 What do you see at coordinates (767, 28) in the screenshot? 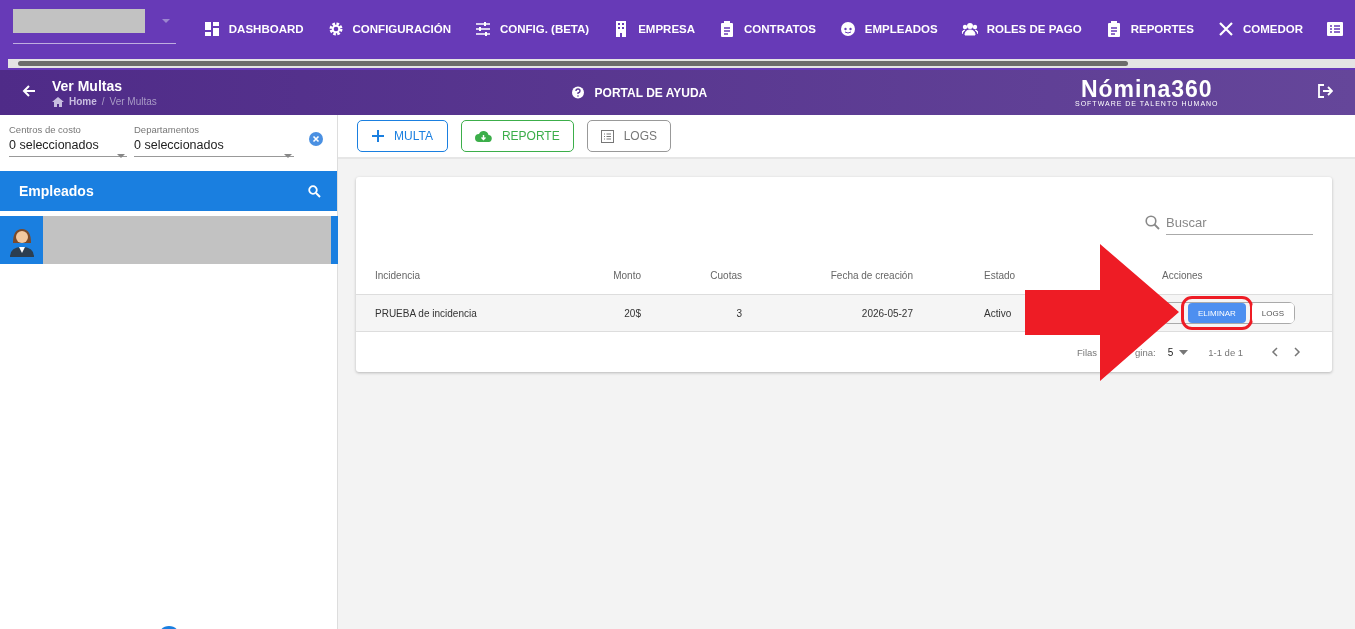
I see `nav-item: CONTRATOS` at bounding box center [767, 28].